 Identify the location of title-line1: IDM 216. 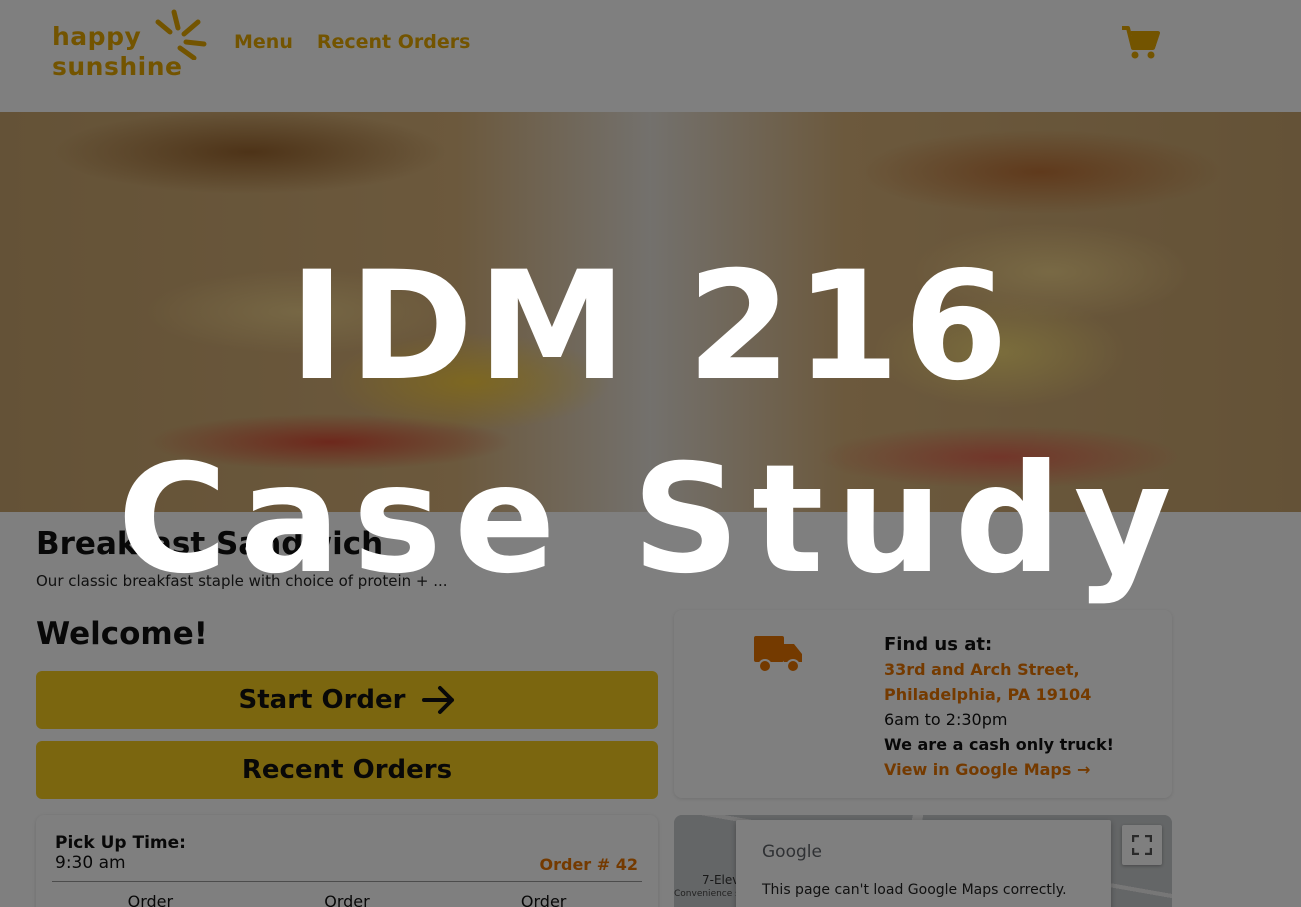
(650, 327).